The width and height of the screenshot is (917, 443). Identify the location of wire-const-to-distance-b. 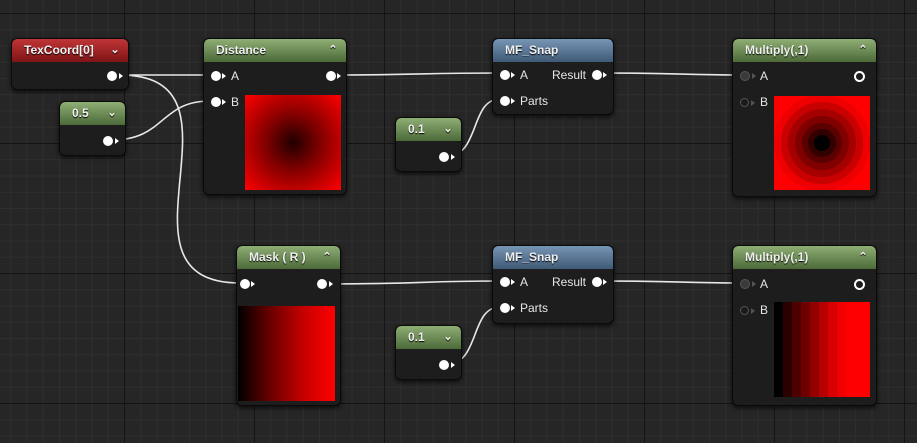
(161, 120).